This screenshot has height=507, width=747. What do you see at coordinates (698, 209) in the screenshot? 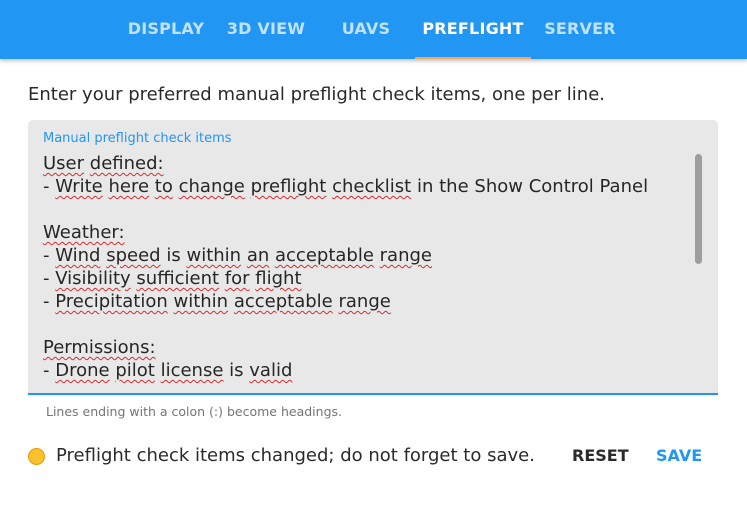
I see `textarea-scrollbar-thumb` at bounding box center [698, 209].